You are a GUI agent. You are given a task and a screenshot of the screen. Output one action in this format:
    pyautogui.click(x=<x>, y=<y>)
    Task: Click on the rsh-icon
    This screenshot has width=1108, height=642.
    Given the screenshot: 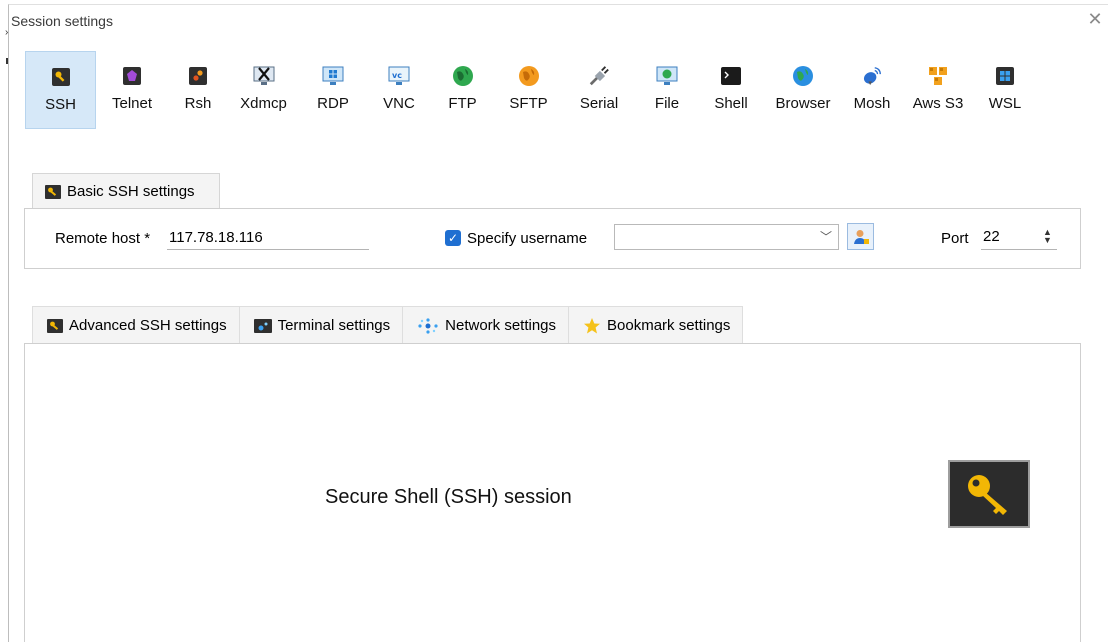 What is the action you would take?
    pyautogui.click(x=198, y=76)
    